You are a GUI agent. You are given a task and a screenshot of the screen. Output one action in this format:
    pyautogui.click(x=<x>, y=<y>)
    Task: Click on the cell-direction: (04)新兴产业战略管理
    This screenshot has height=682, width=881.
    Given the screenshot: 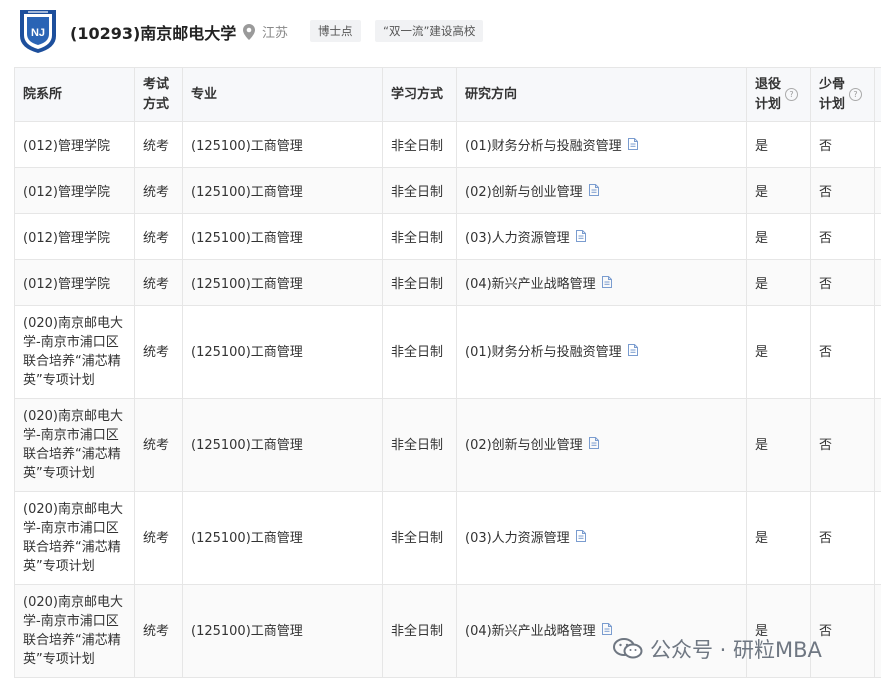 What is the action you would take?
    pyautogui.click(x=601, y=282)
    